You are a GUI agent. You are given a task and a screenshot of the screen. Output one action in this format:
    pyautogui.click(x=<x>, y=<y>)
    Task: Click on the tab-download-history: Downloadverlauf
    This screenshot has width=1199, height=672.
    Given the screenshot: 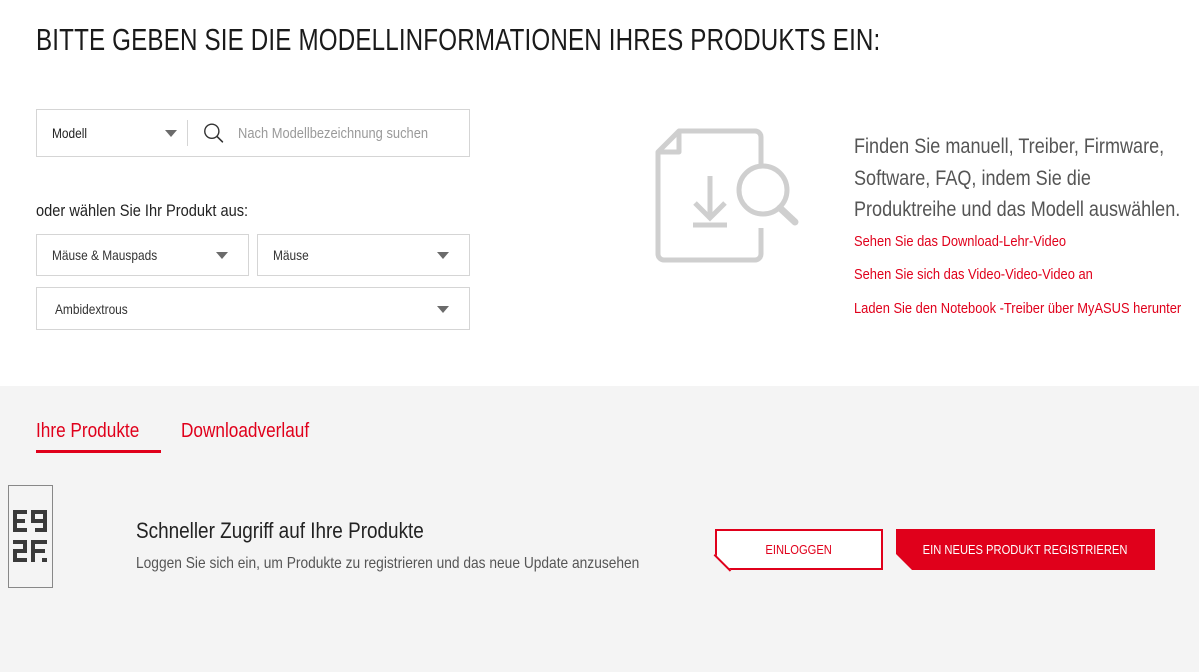 What is the action you would take?
    pyautogui.click(x=245, y=431)
    